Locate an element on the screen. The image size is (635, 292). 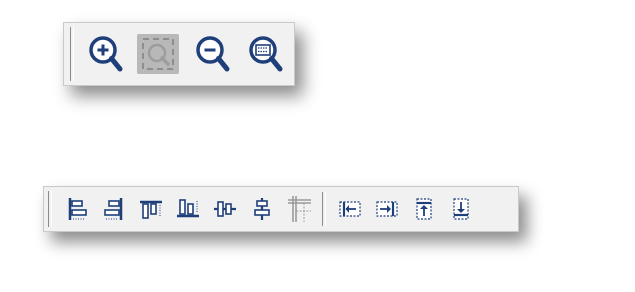
align-left-icon is located at coordinates (77, 209).